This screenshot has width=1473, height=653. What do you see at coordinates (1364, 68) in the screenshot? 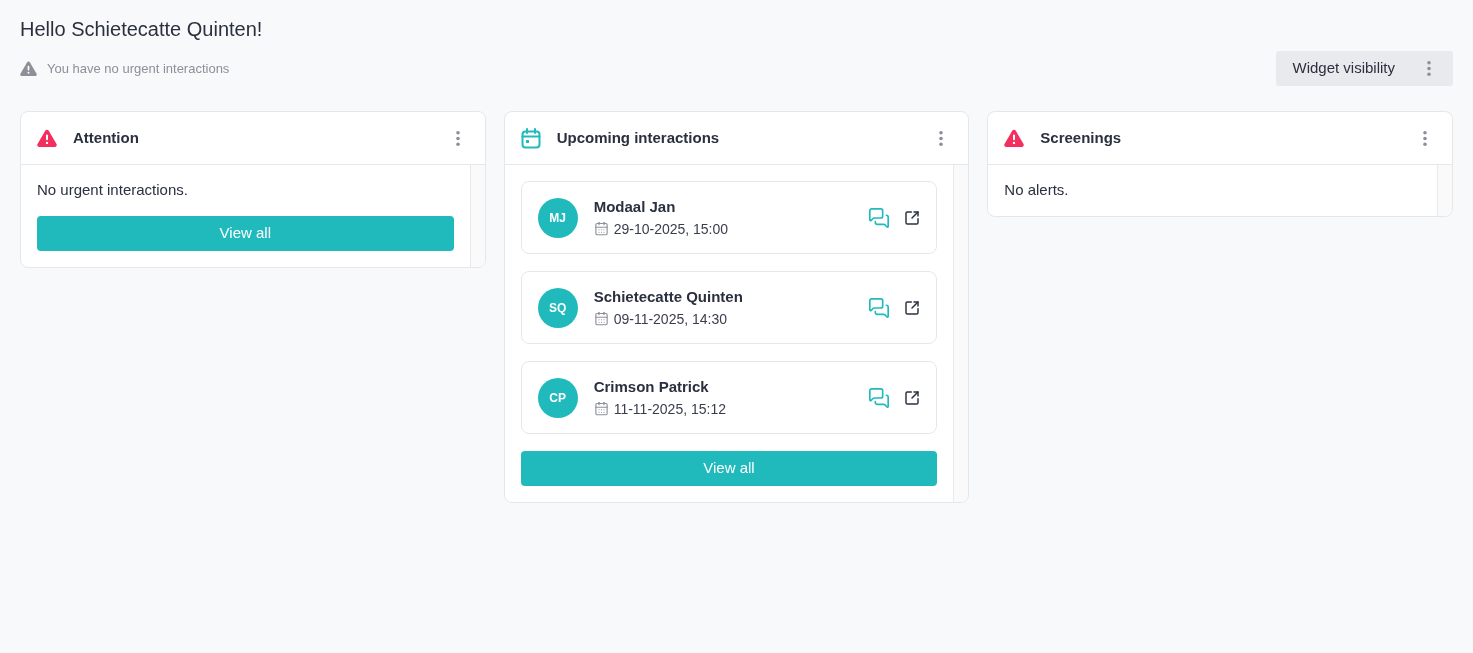
I see `widget-visibility-button: Widget visibility` at bounding box center [1364, 68].